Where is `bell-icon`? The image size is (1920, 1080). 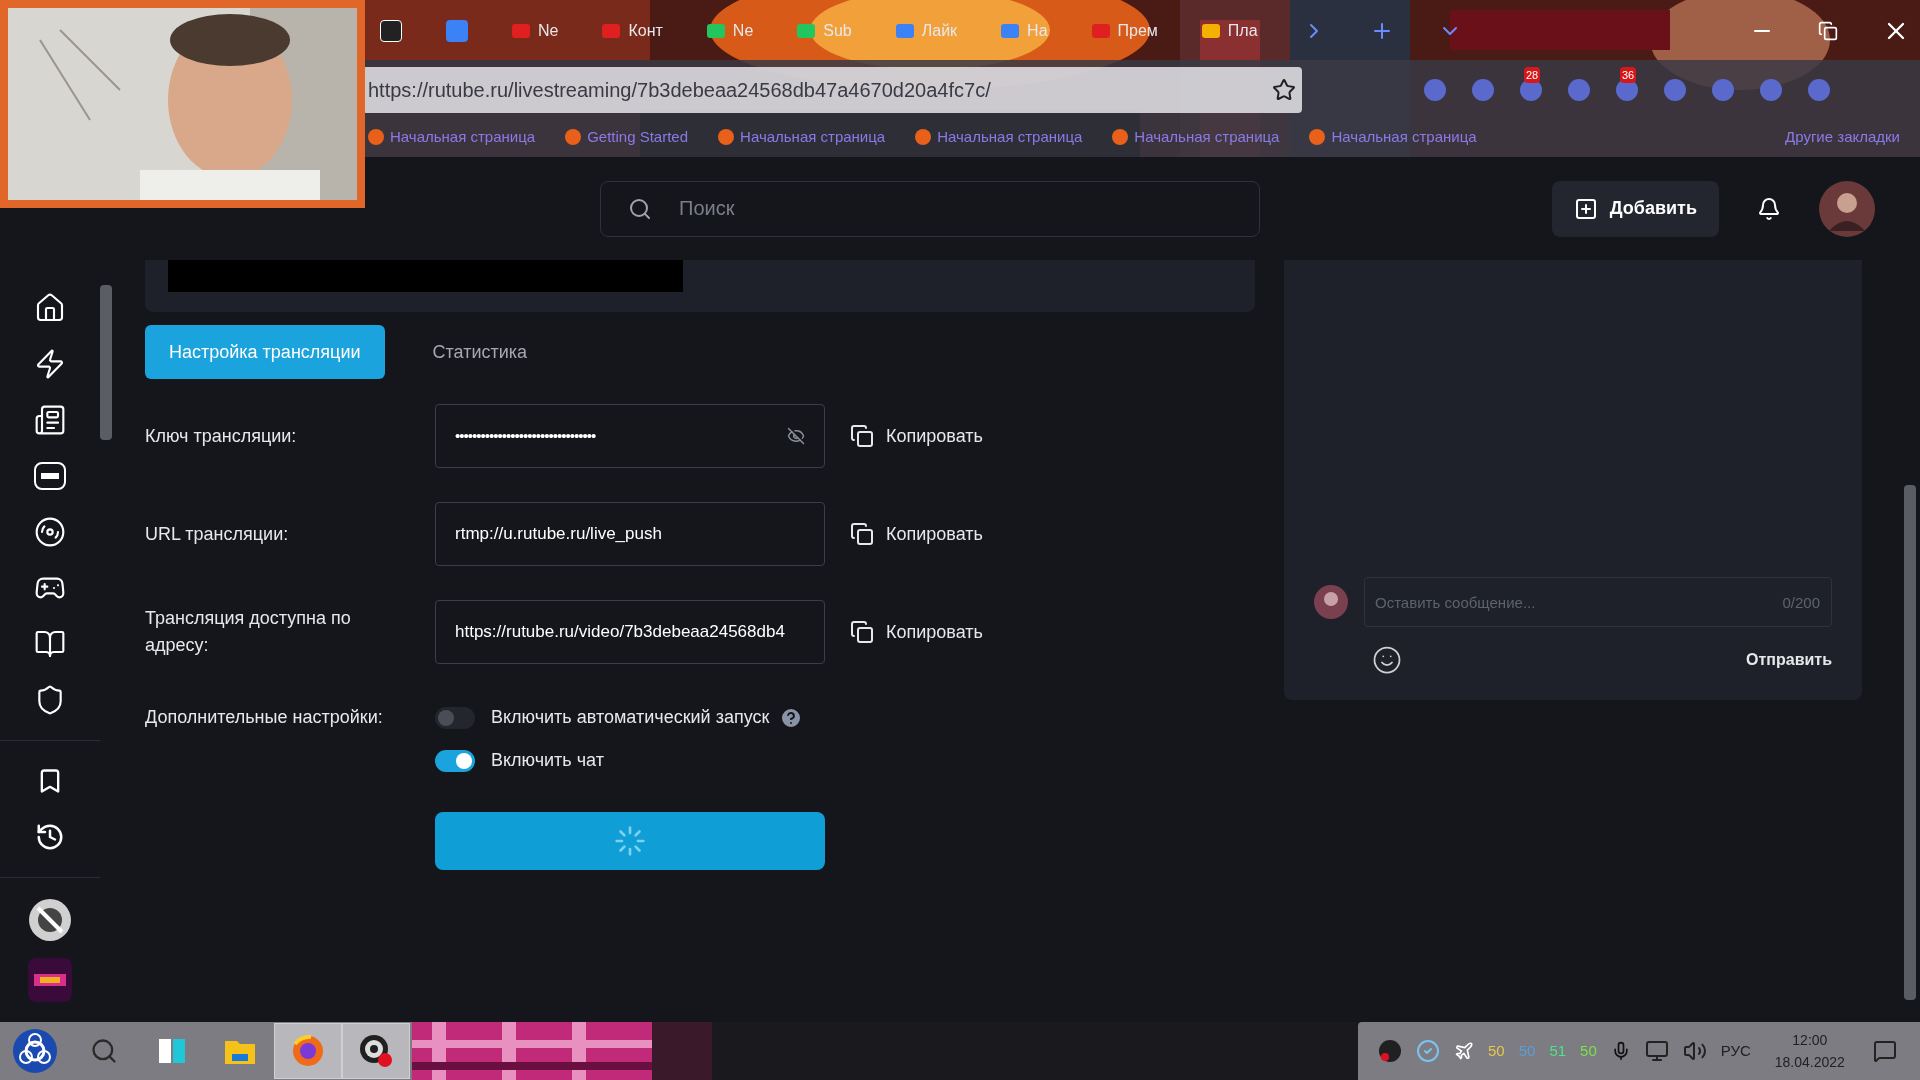
bell-icon is located at coordinates (1769, 208).